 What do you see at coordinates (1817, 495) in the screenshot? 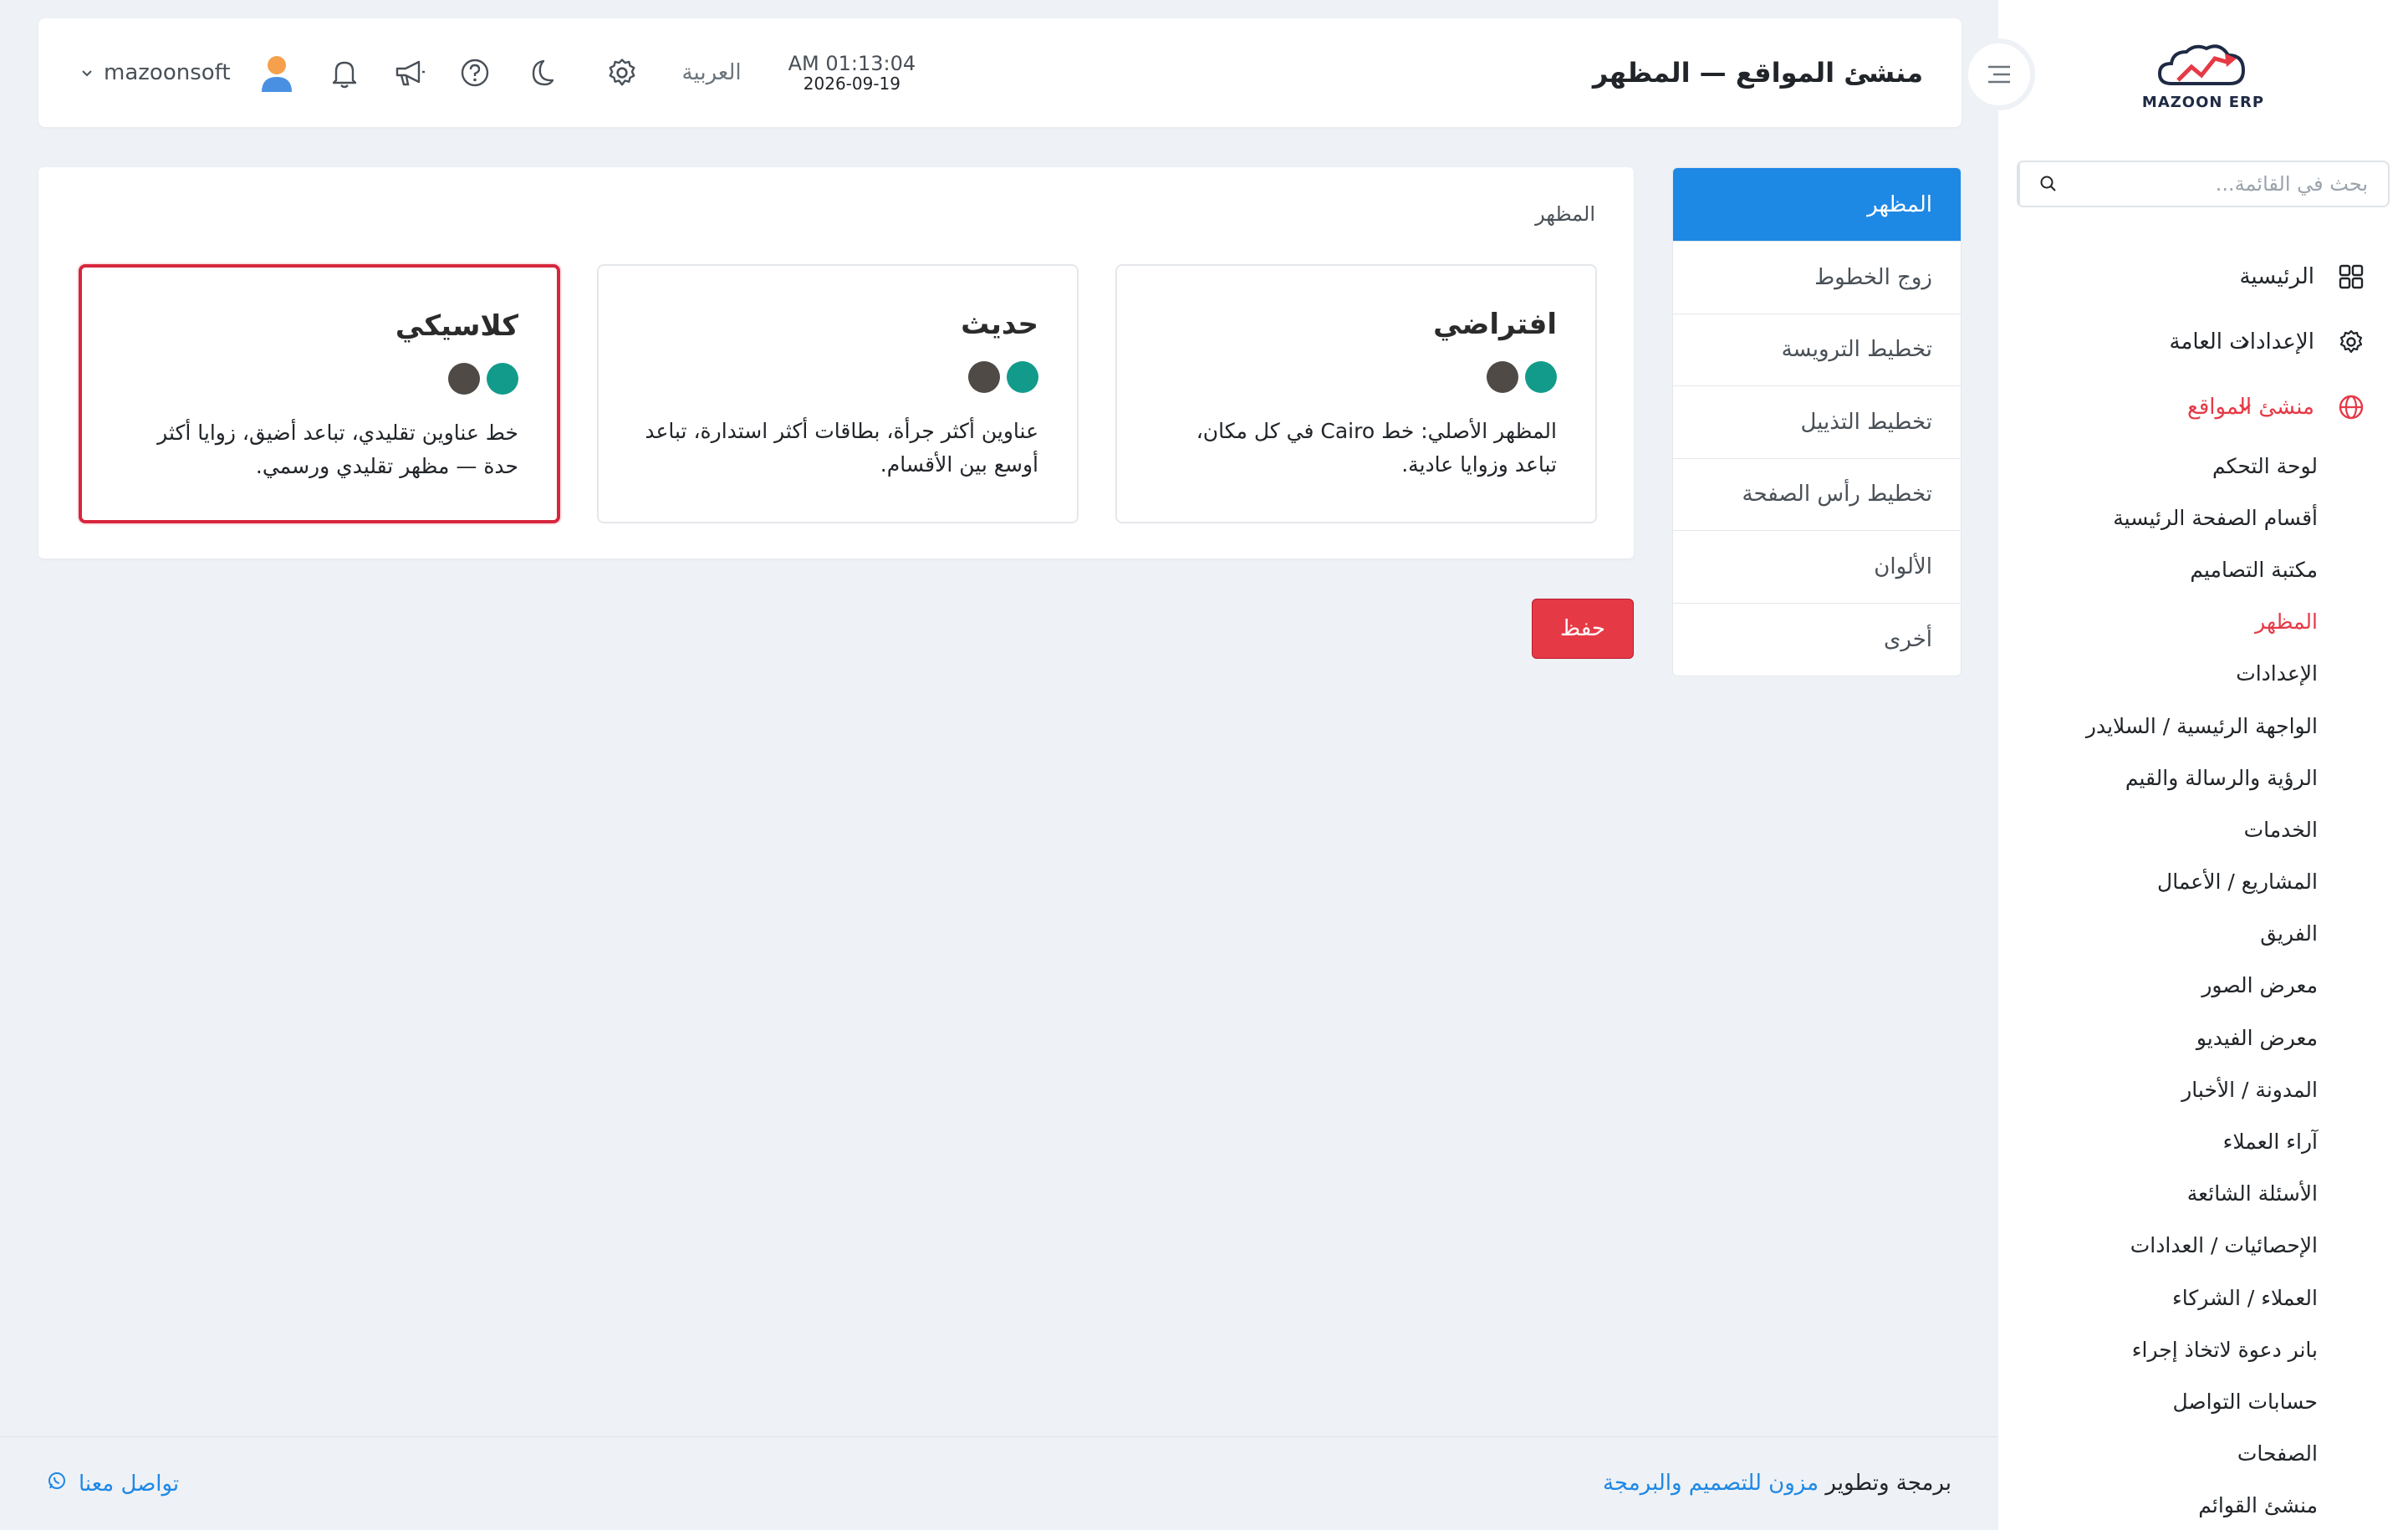
I see `tab-page-header-layout: تخطيط رأس الصفحة` at bounding box center [1817, 495].